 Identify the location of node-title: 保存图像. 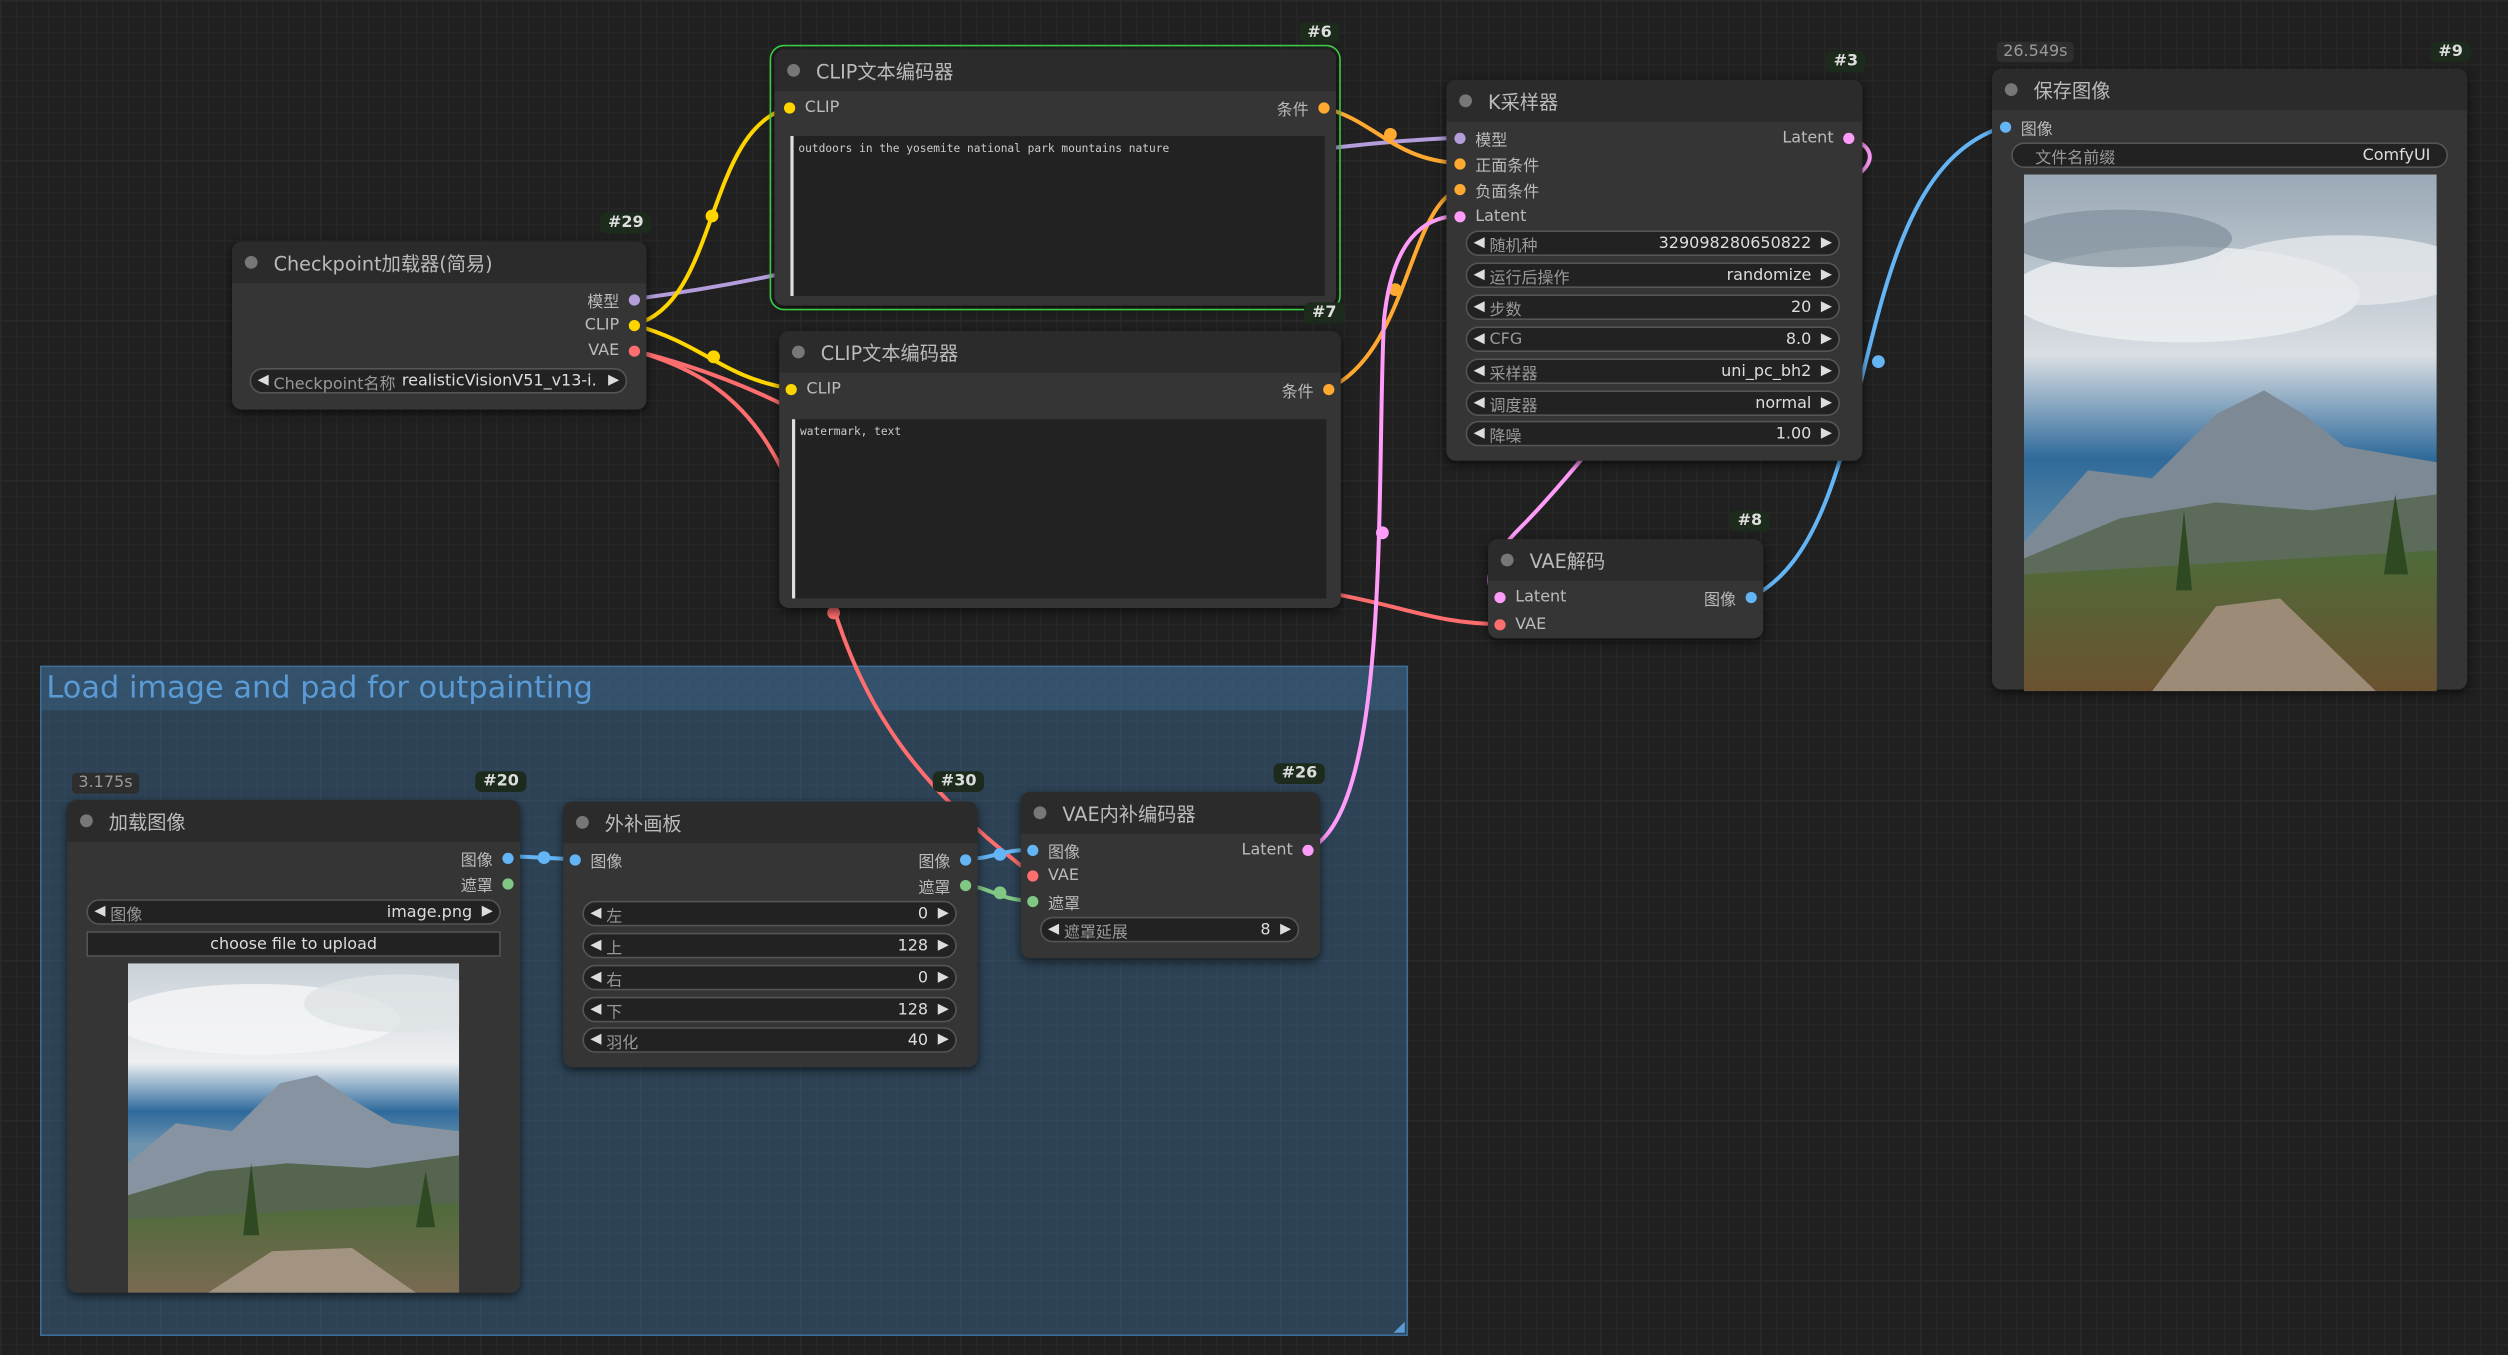
(2072, 90).